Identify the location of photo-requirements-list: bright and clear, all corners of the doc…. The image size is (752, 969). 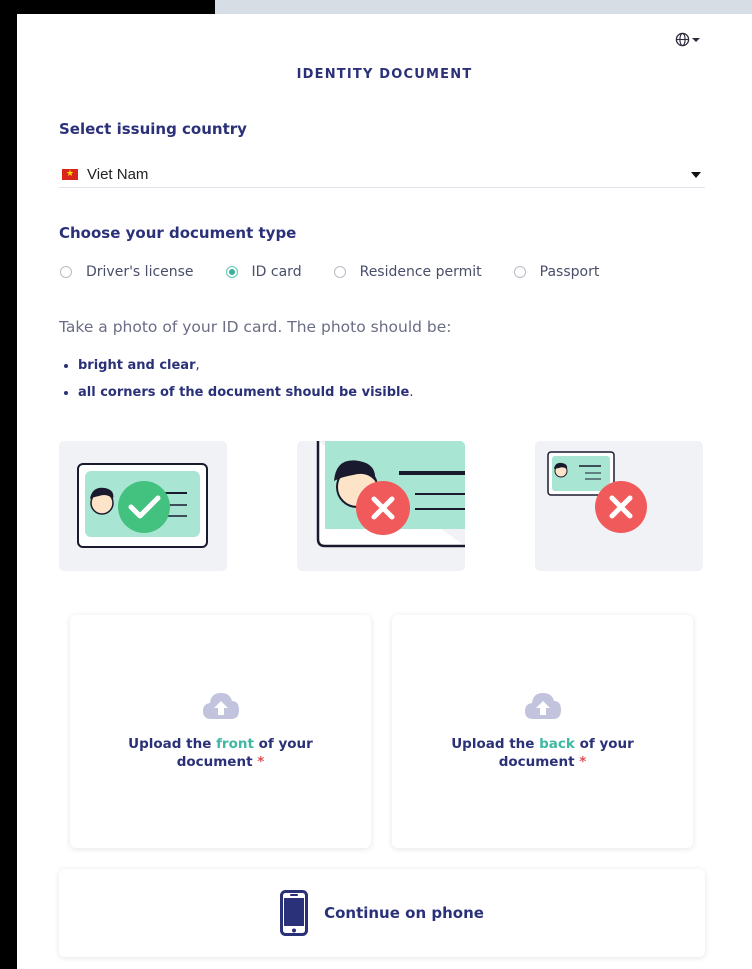
(236, 385).